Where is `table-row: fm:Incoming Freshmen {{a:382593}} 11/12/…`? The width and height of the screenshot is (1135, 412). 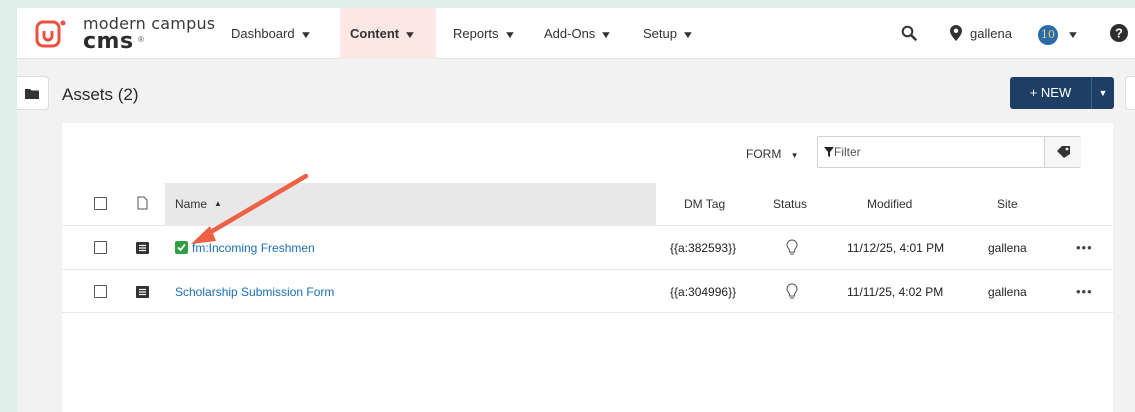 table-row: fm:Incoming Freshmen {{a:382593}} 11/12/… is located at coordinates (587, 247).